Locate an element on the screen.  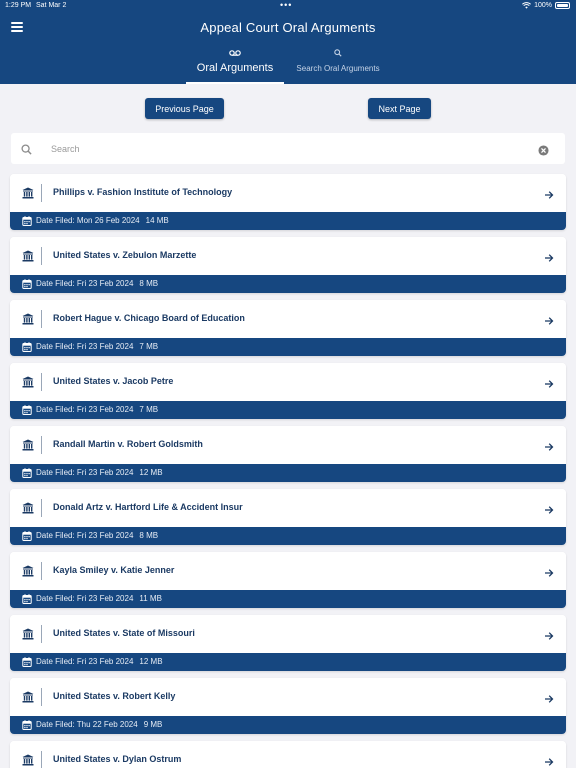
next-page-button: Next Page is located at coordinates (399, 108).